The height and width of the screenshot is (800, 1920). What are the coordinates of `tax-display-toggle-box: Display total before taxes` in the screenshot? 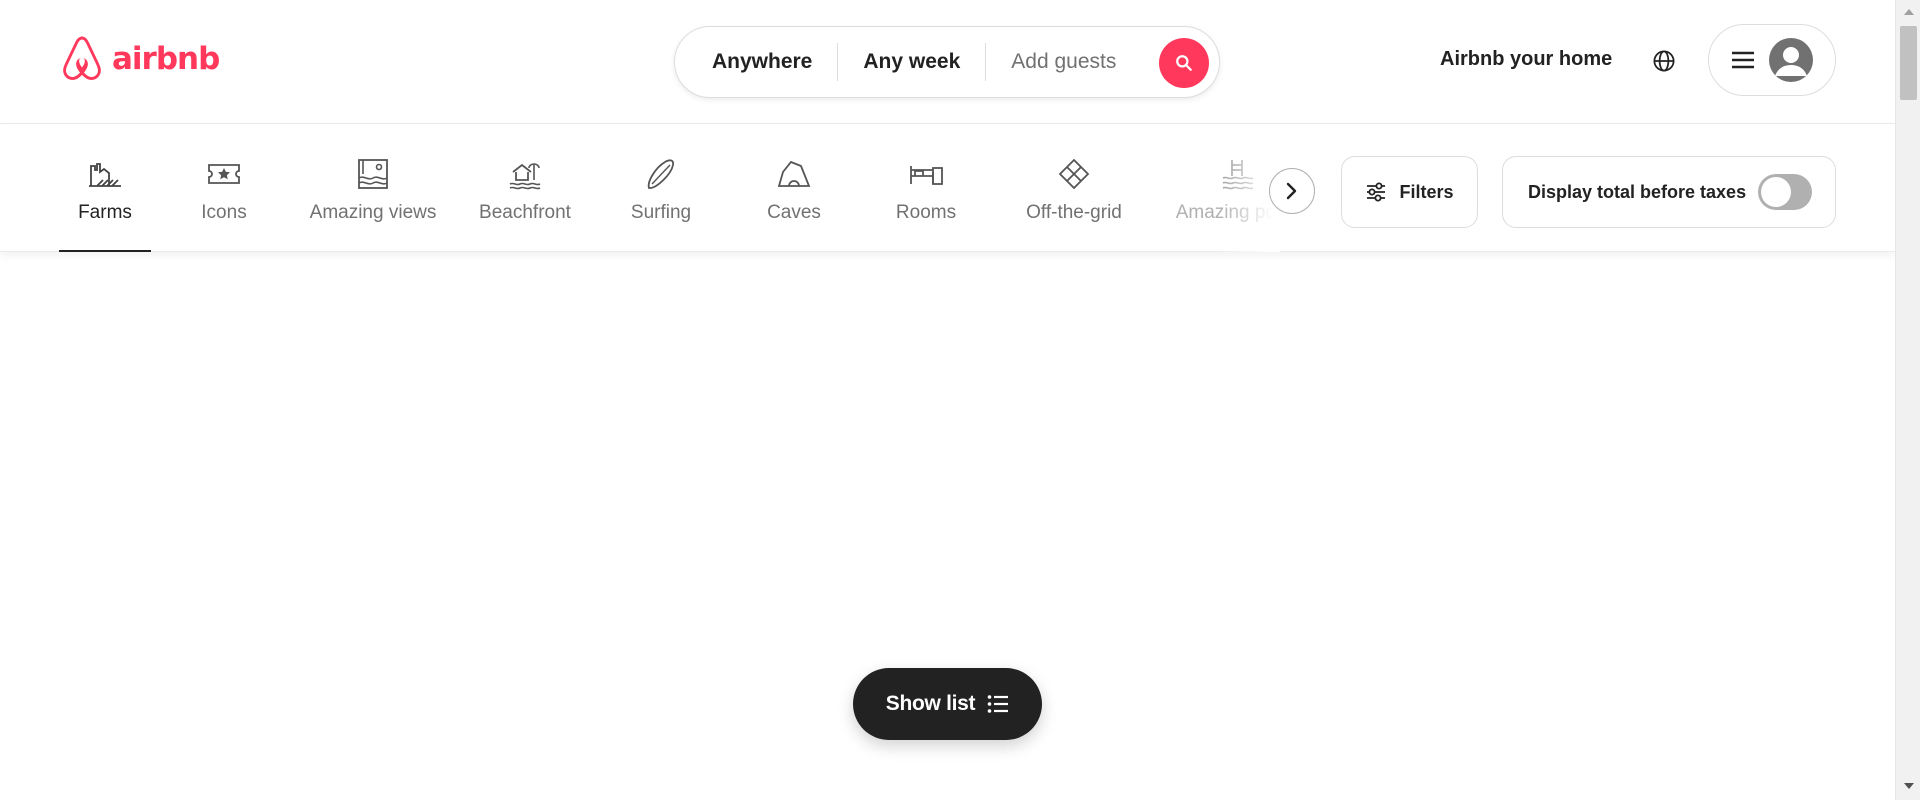 It's located at (1669, 192).